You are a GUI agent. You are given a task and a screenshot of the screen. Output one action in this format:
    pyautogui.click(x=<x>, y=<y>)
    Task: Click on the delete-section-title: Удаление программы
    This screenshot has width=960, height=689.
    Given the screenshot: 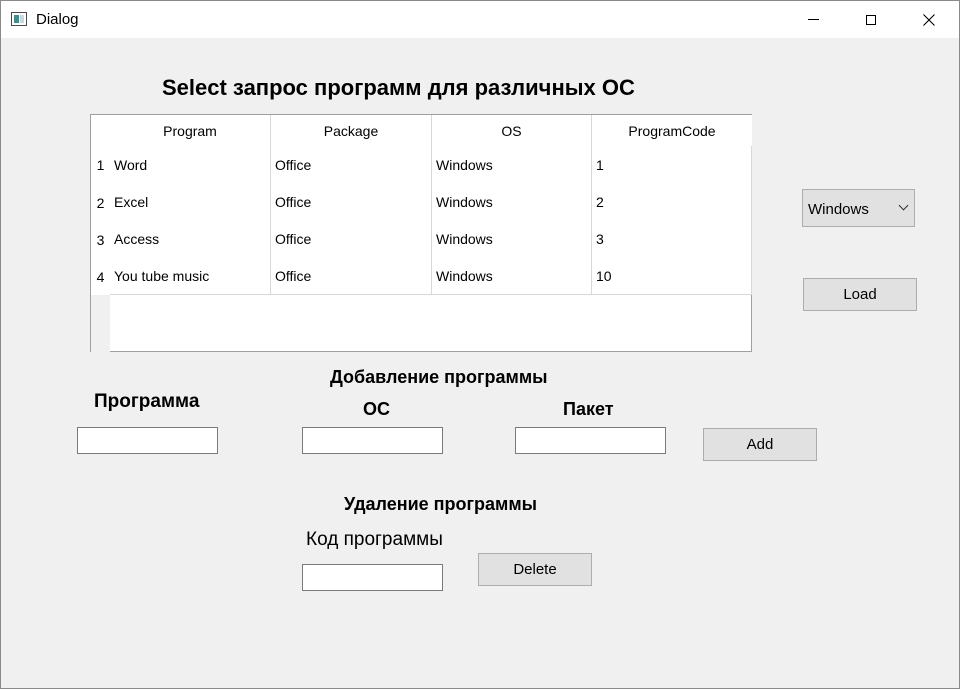 What is the action you would take?
    pyautogui.click(x=441, y=504)
    